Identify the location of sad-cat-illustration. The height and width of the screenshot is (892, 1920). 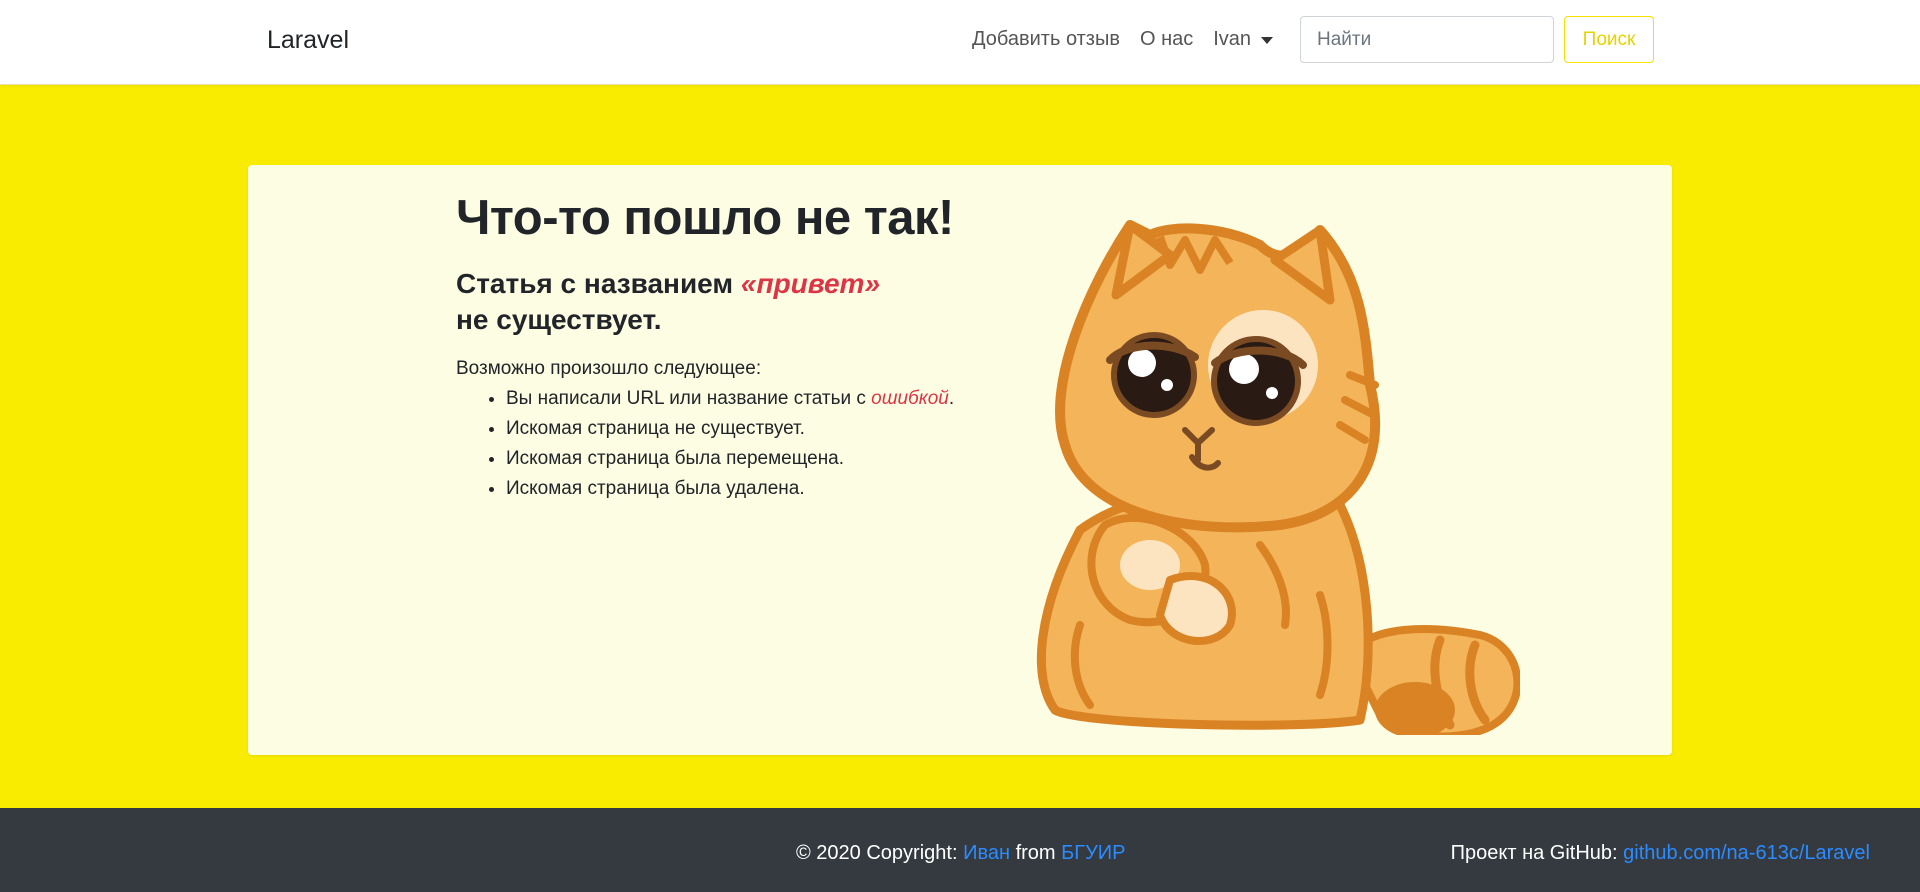
(1278, 477).